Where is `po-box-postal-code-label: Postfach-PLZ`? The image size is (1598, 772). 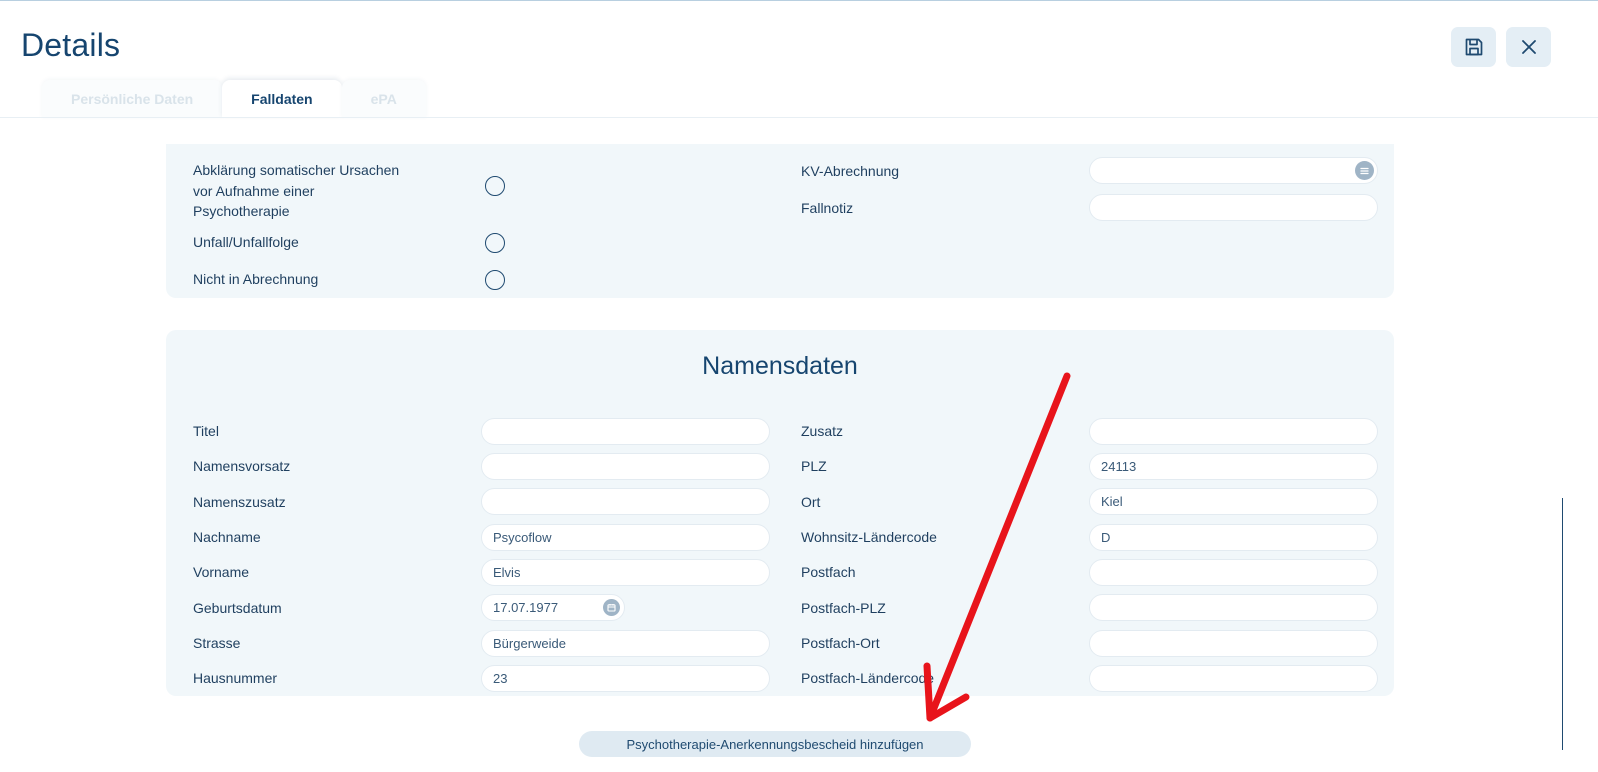
po-box-postal-code-label: Postfach-PLZ is located at coordinates (843, 608).